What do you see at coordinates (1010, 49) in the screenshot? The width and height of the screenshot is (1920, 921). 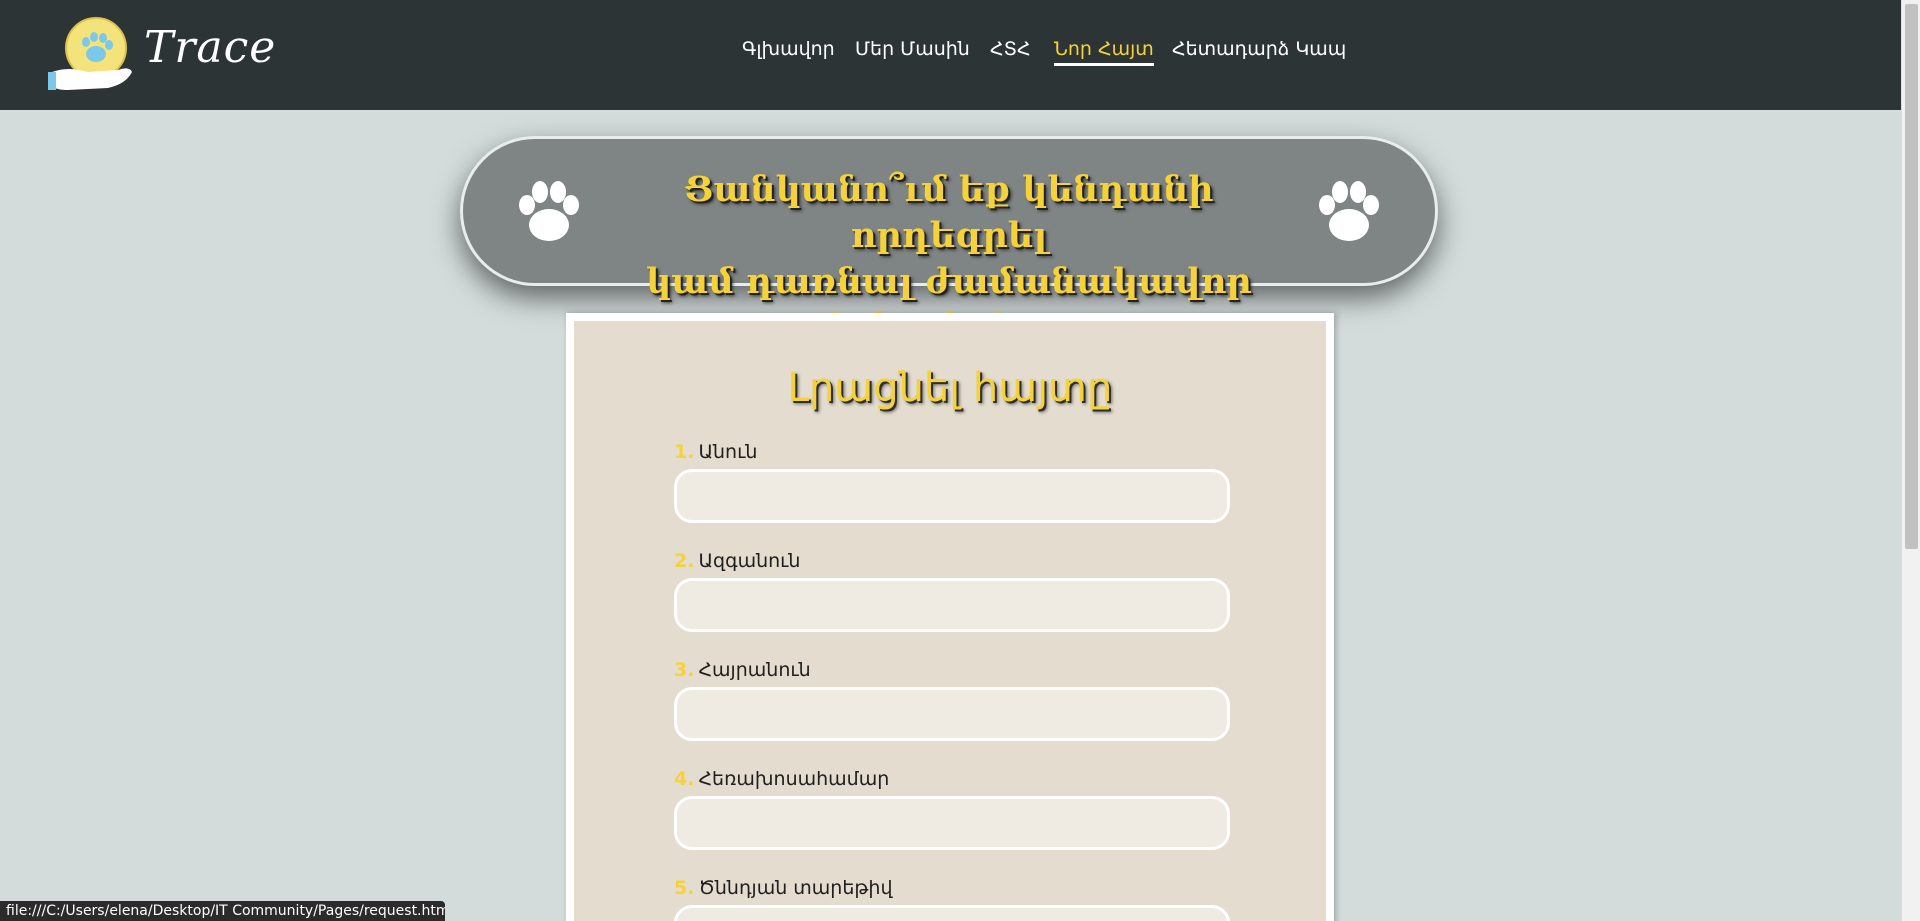 I see `nav-item-faq: ՀՏՀ` at bounding box center [1010, 49].